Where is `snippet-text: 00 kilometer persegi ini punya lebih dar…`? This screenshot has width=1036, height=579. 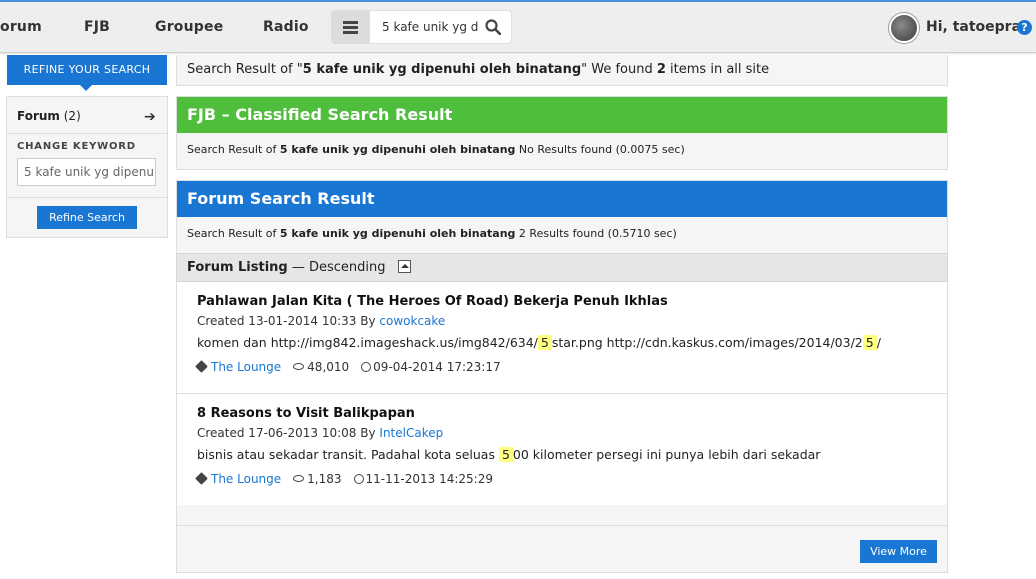
snippet-text: 00 kilometer persegi ini punya lebih dar… is located at coordinates (666, 454).